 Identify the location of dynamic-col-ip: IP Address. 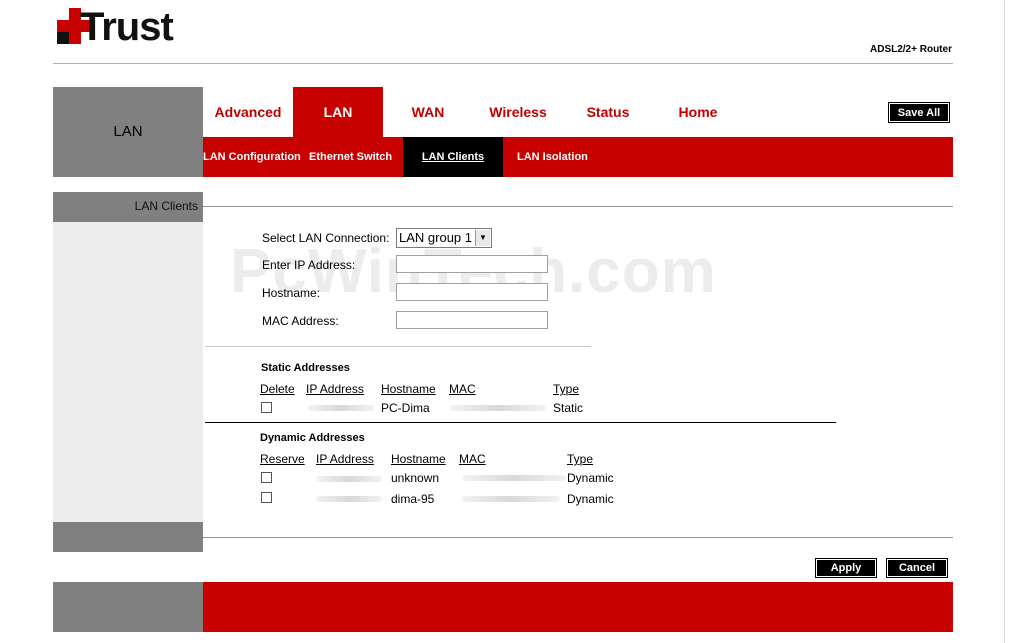
(345, 459).